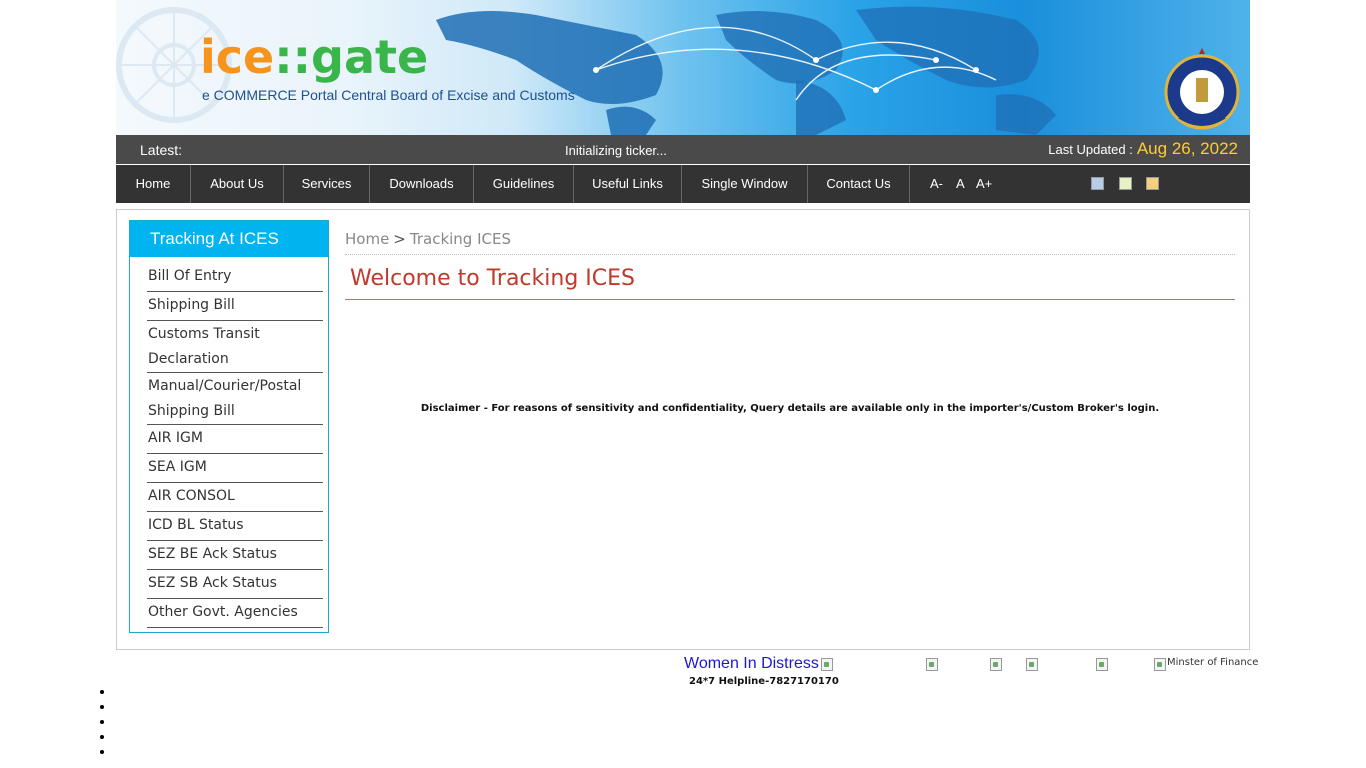 This screenshot has width=1366, height=768. I want to click on nav-about-us: About Us, so click(237, 184).